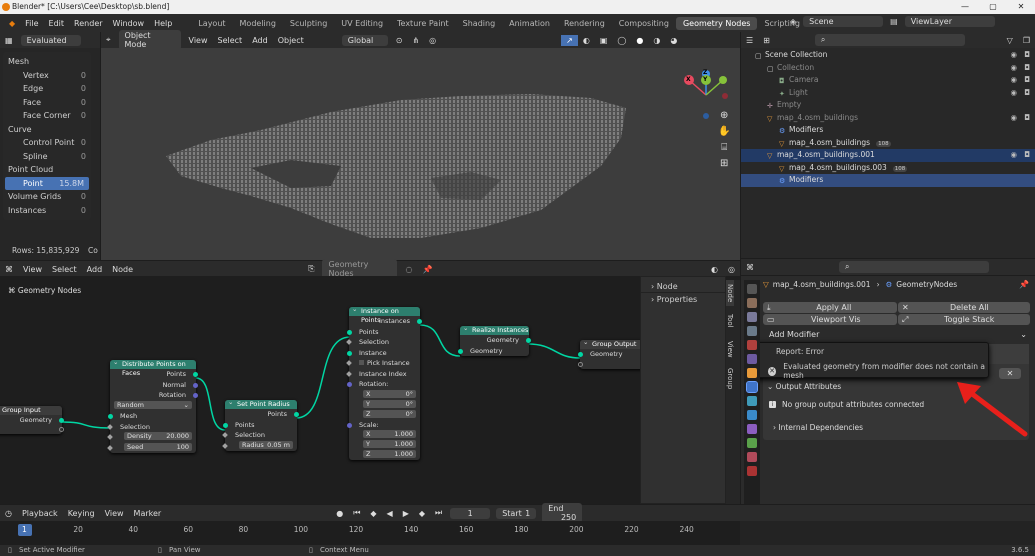 The height and width of the screenshot is (556, 1035). What do you see at coordinates (415, 40) in the screenshot?
I see `snap-icon: ⋔` at bounding box center [415, 40].